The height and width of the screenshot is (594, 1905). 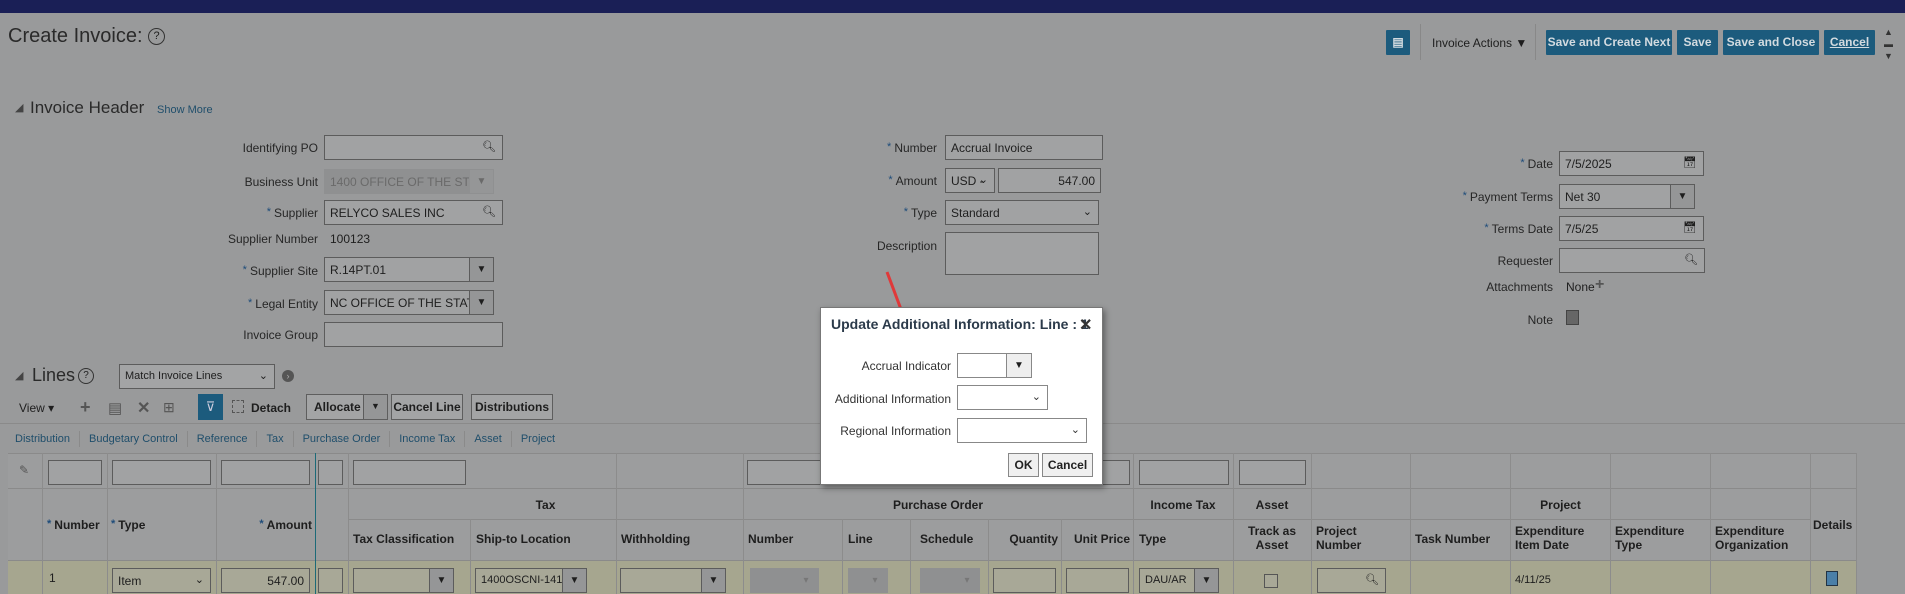 I want to click on filter-income-tax-type-input, so click(x=1184, y=472).